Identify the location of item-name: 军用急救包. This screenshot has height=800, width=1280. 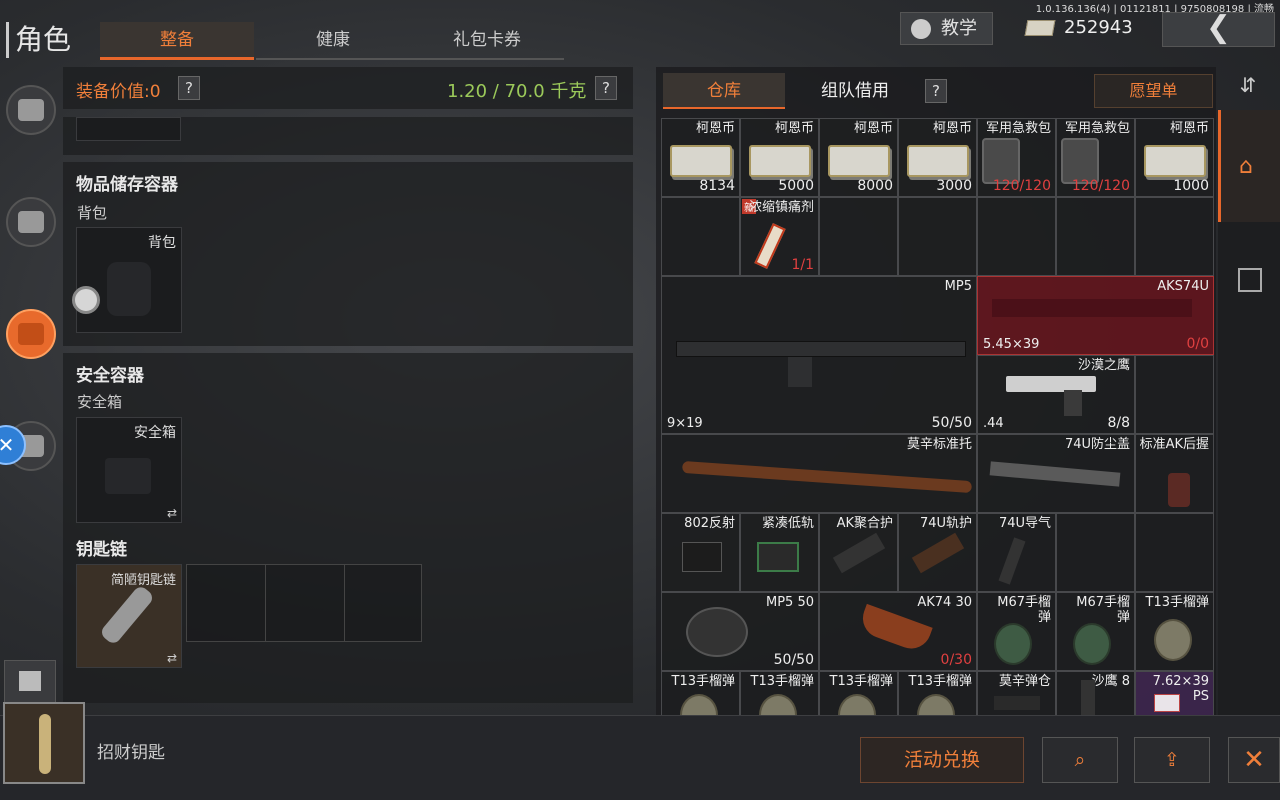
(1097, 128).